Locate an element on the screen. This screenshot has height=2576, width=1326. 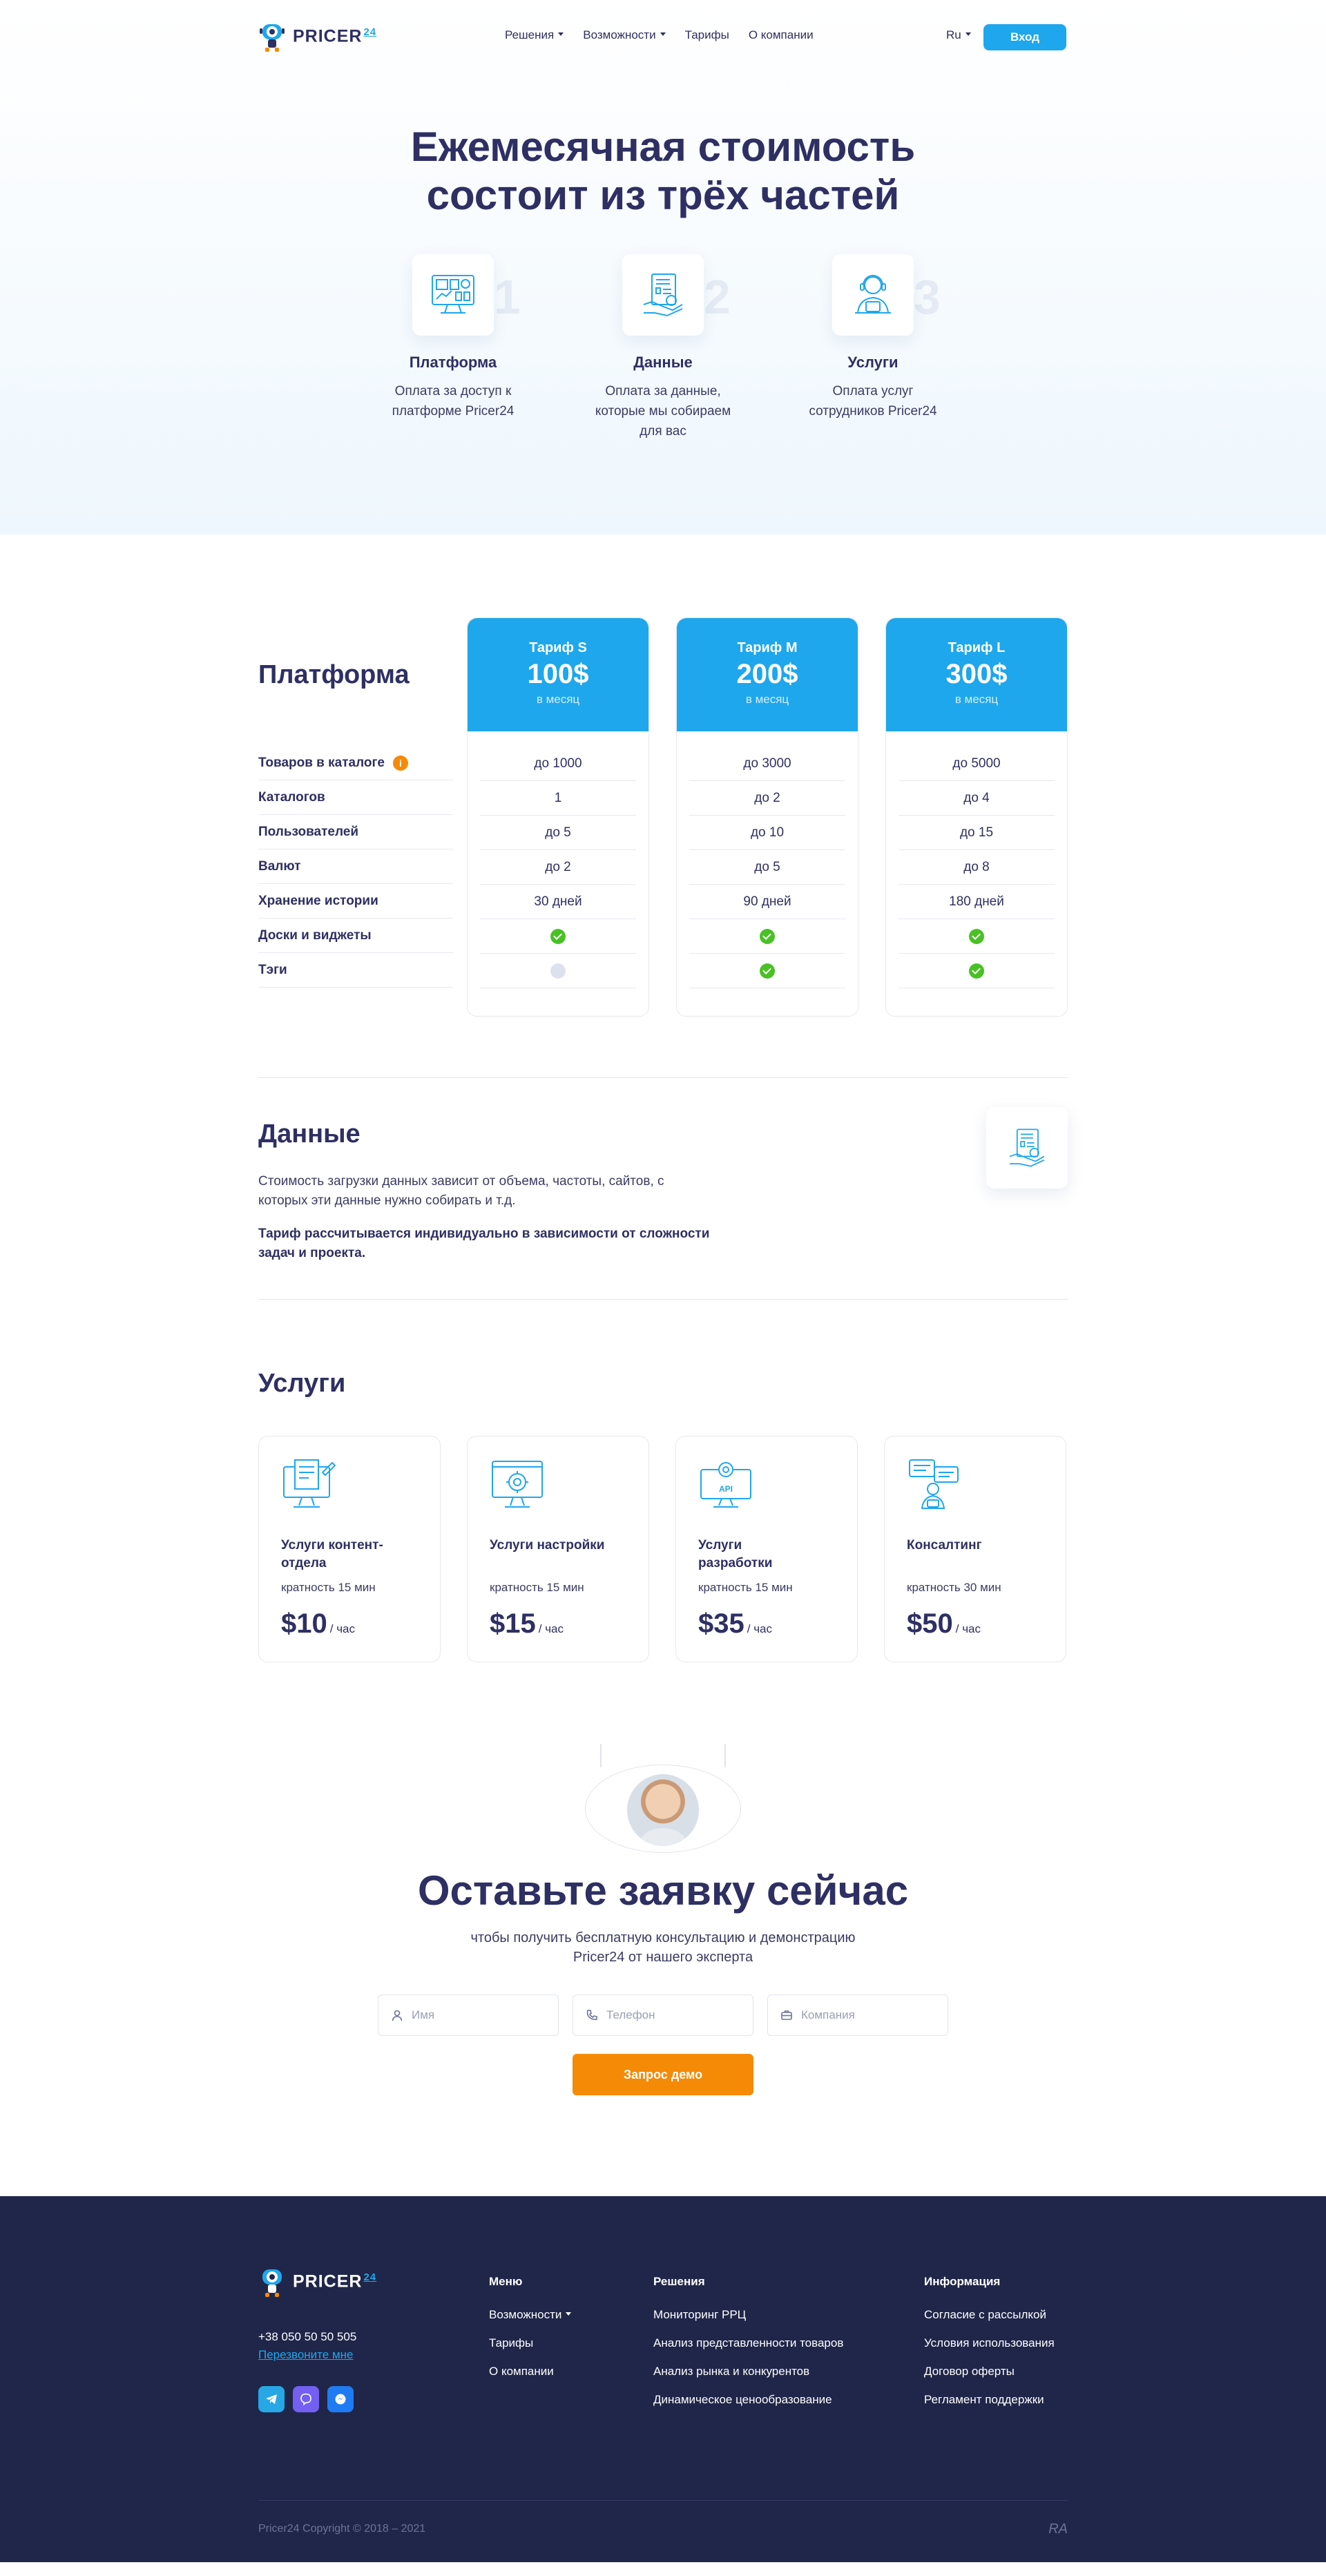
footer-col-title: Меню is located at coordinates (506, 2281).